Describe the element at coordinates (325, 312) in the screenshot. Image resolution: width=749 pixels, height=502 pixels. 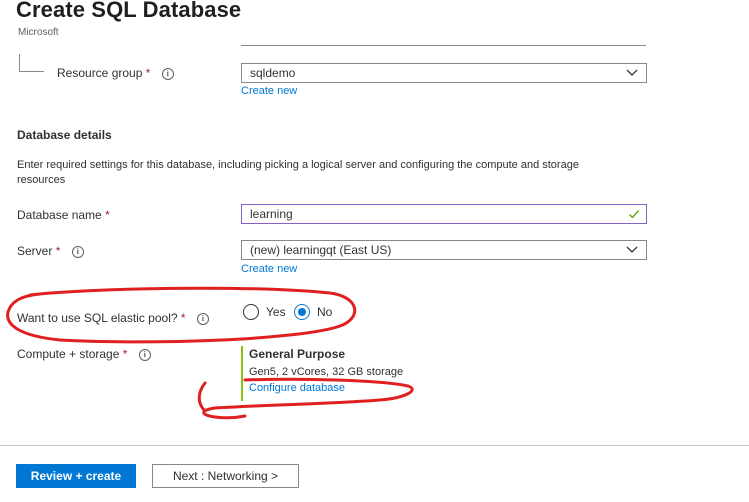
I see `radio-no-label: No` at that location.